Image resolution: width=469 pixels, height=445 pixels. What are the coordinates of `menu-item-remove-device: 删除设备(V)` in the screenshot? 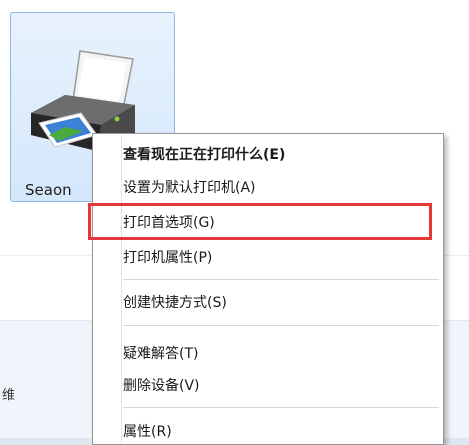 It's located at (161, 386).